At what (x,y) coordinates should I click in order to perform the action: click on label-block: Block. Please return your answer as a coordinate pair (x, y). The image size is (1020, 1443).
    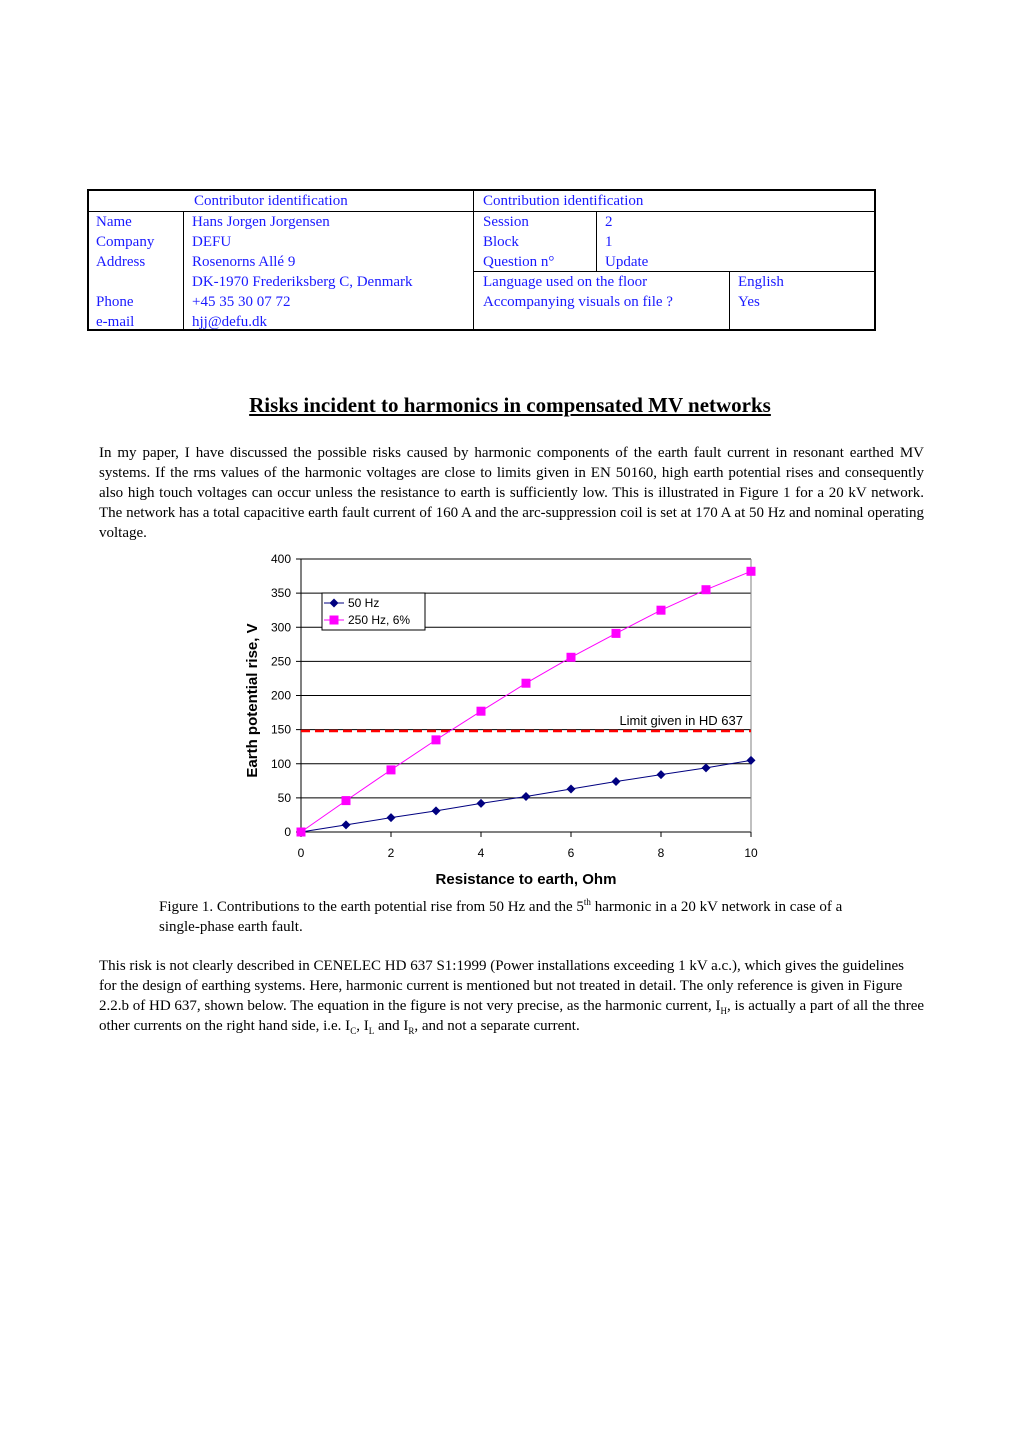
    Looking at the image, I should click on (501, 242).